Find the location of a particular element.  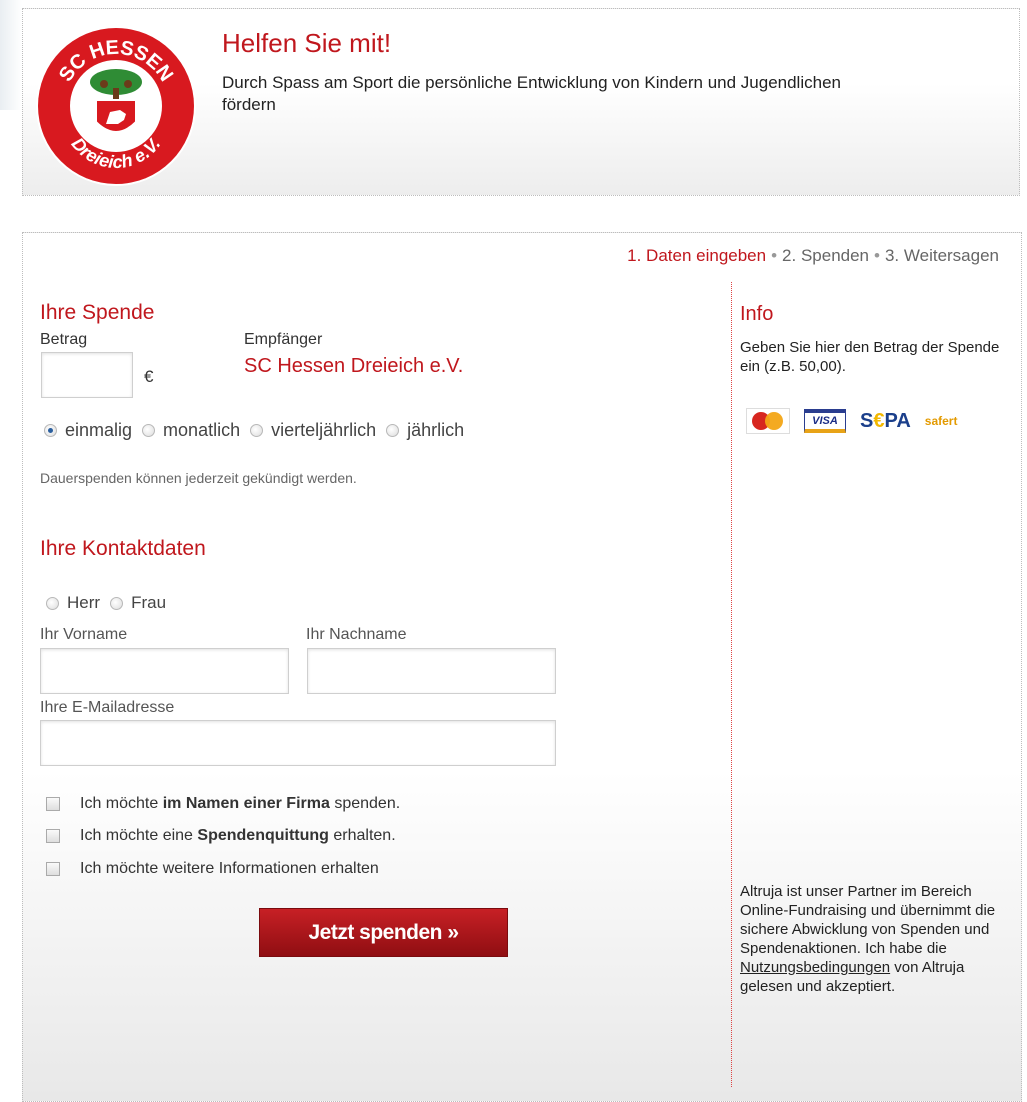

sepa-letter: S is located at coordinates (867, 420).